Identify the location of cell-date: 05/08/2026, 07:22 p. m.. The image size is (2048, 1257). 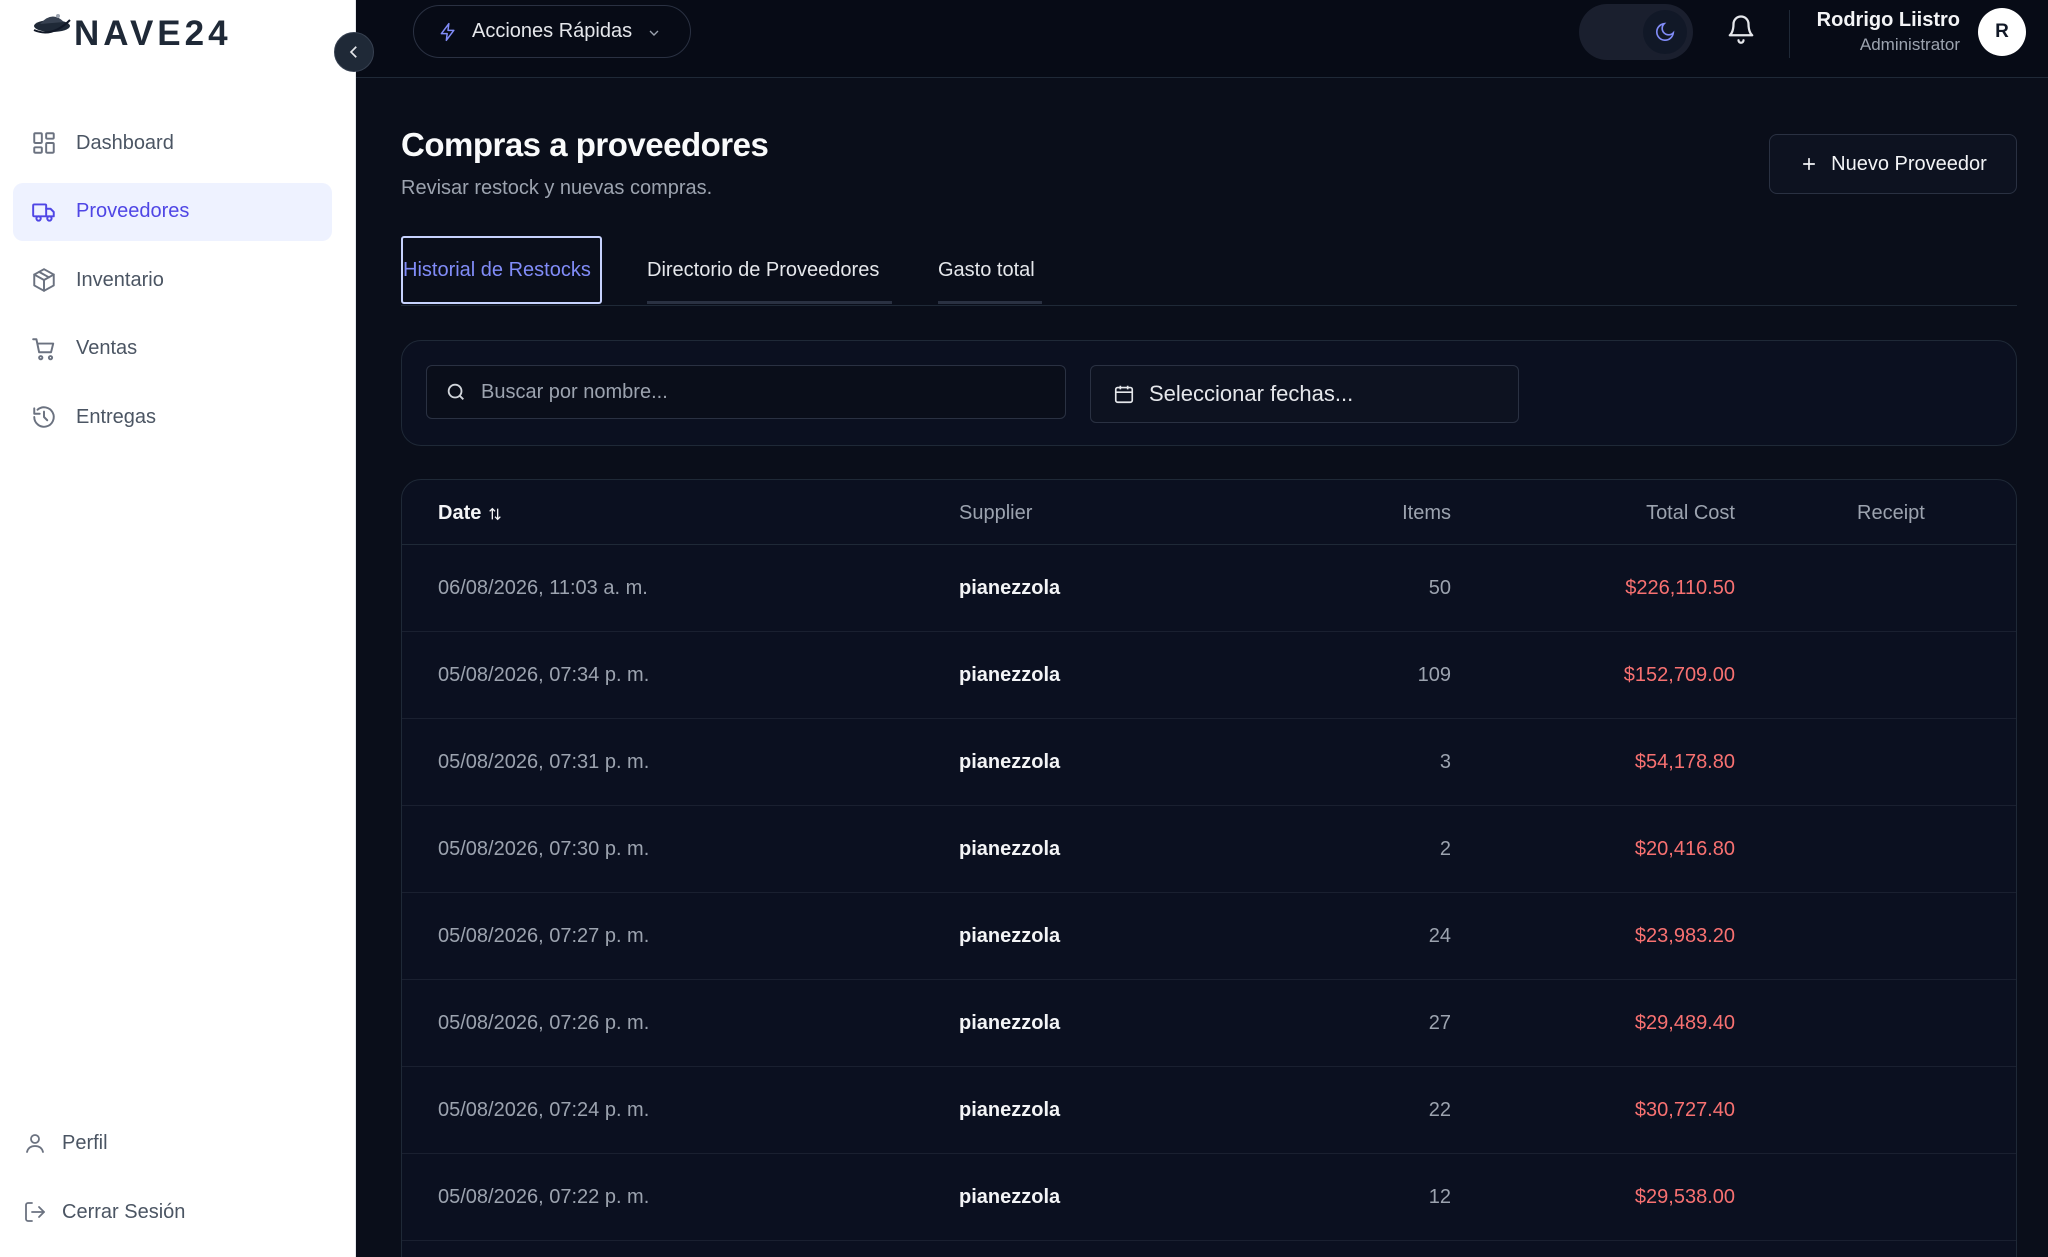
(544, 1197).